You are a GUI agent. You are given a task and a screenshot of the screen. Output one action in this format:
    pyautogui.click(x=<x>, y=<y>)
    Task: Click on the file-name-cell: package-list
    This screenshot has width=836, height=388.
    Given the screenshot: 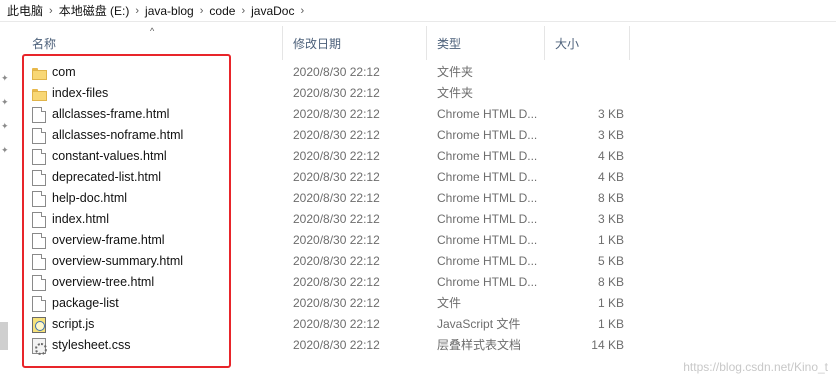 What is the action you would take?
    pyautogui.click(x=159, y=303)
    